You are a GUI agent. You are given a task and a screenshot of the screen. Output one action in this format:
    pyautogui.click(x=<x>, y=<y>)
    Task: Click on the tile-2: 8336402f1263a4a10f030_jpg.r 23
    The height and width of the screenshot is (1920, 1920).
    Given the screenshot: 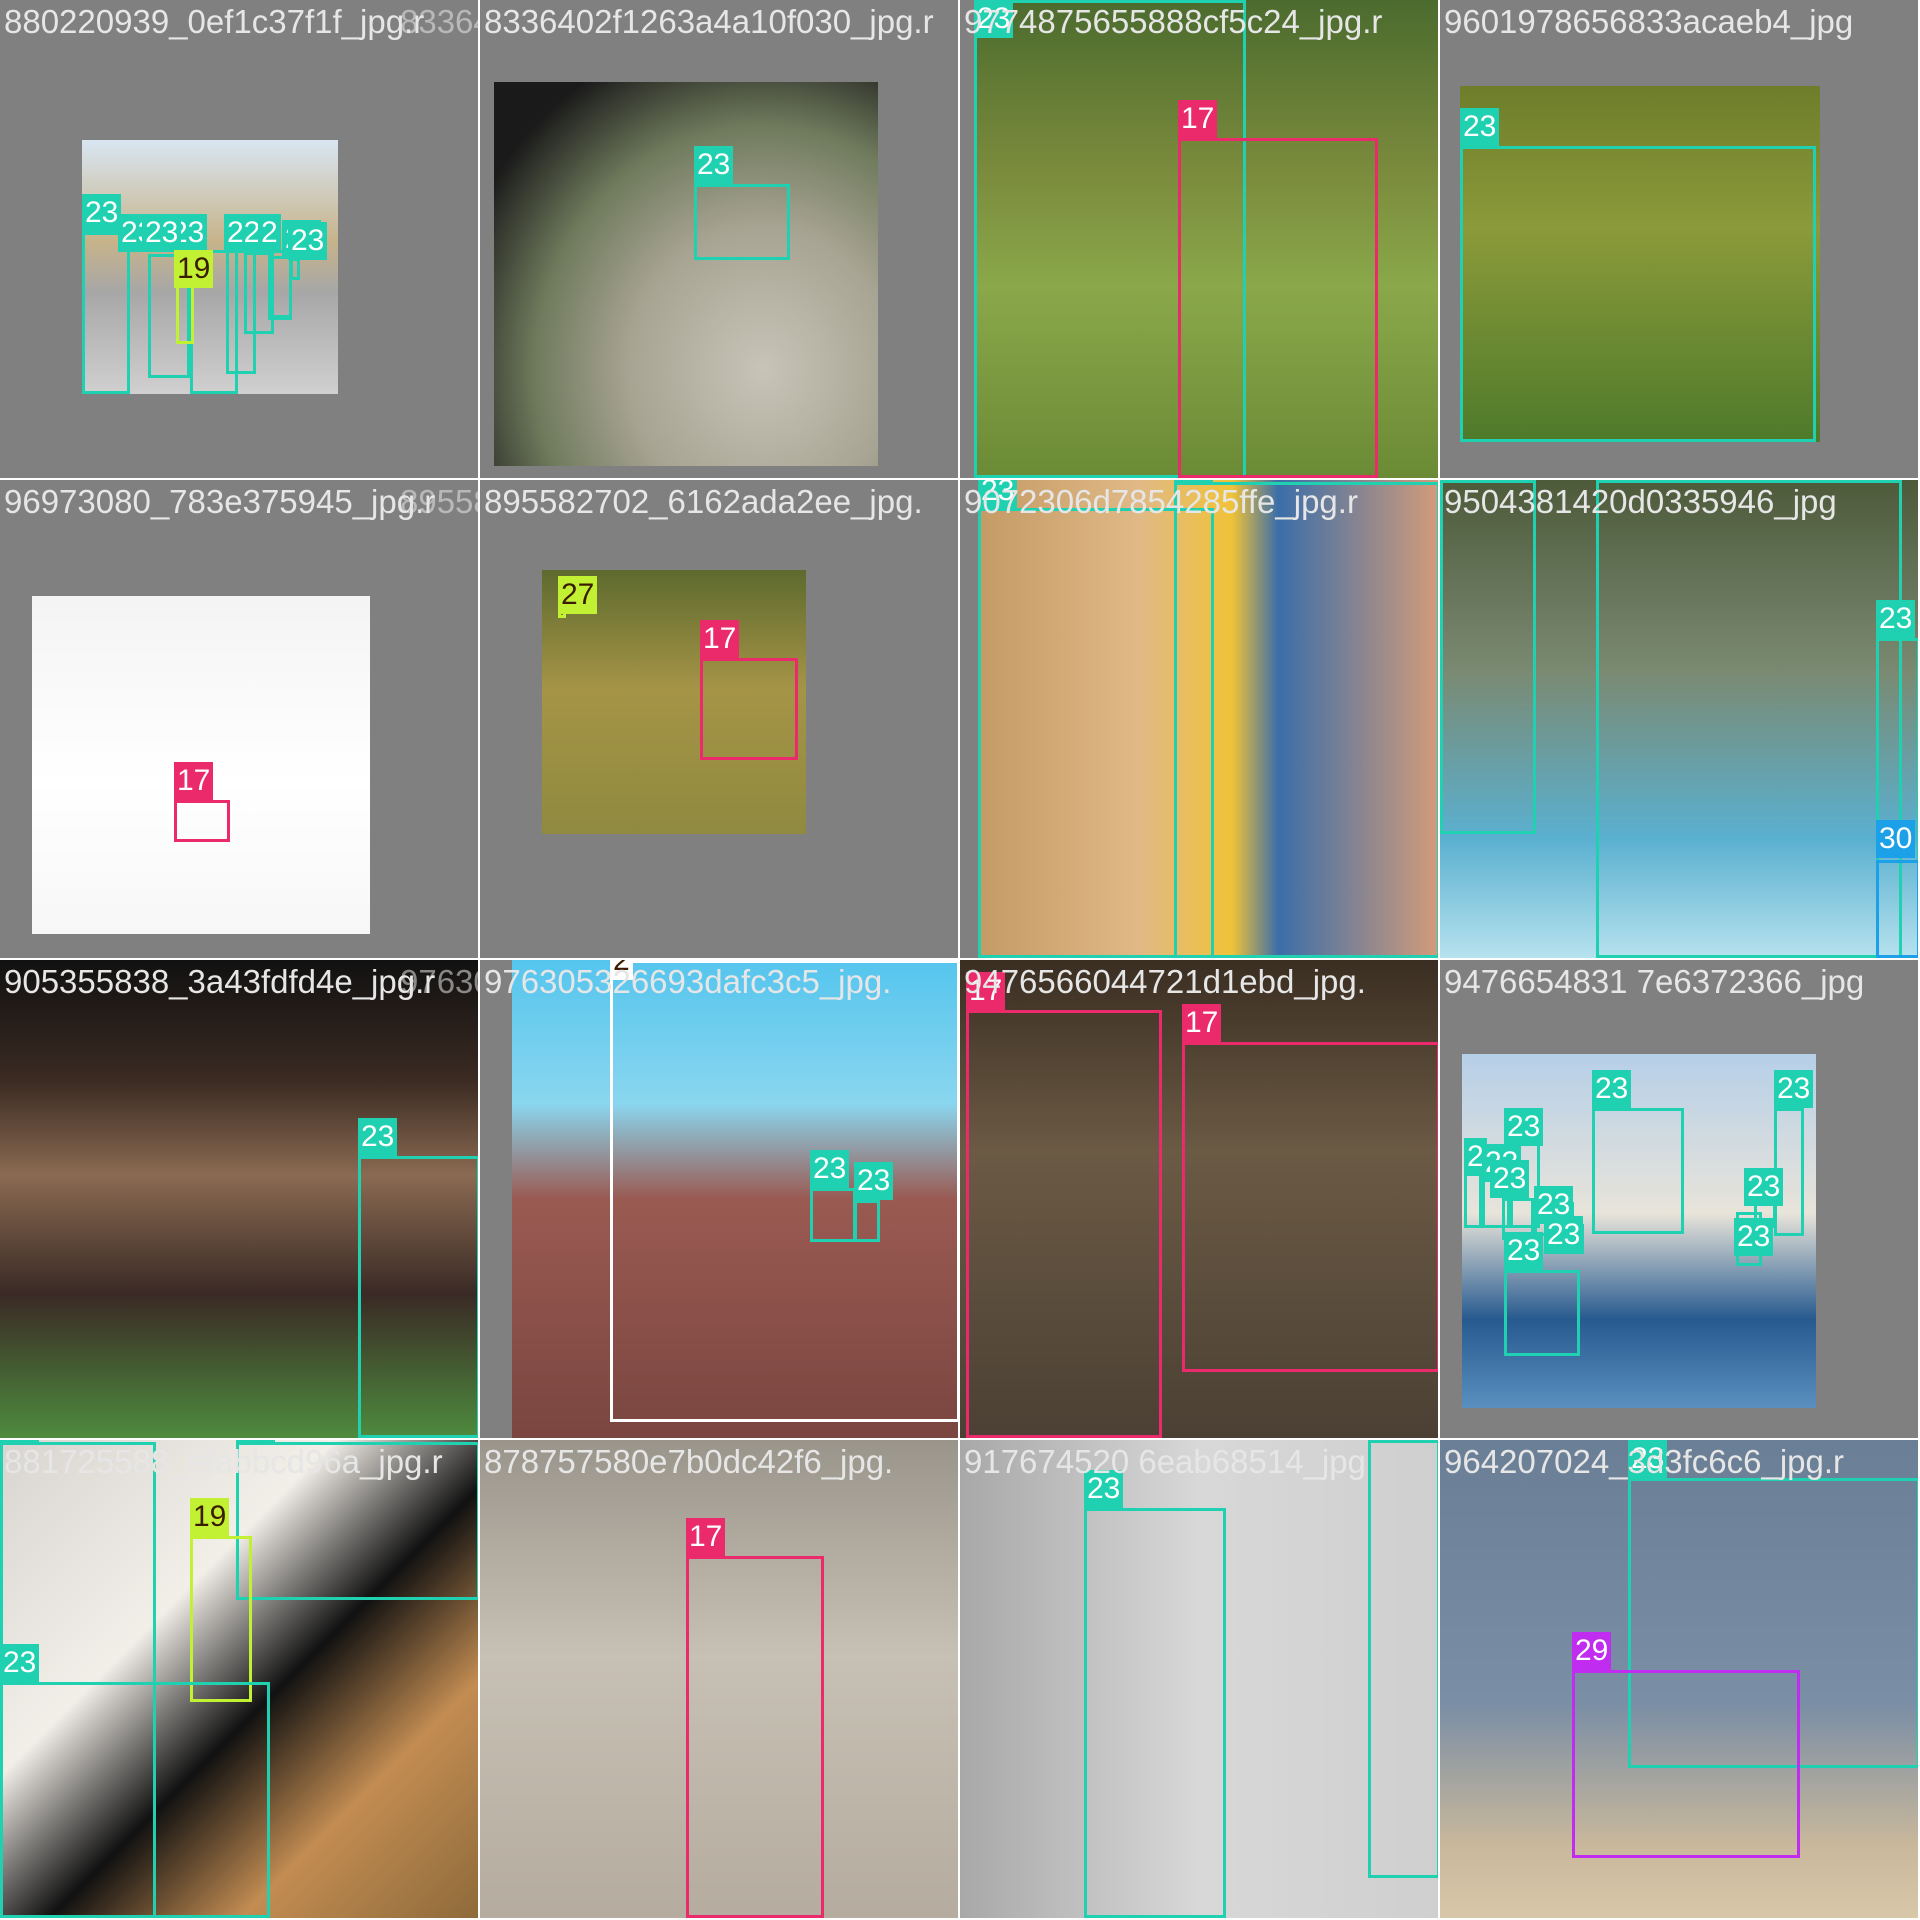 What is the action you would take?
    pyautogui.click(x=720, y=240)
    